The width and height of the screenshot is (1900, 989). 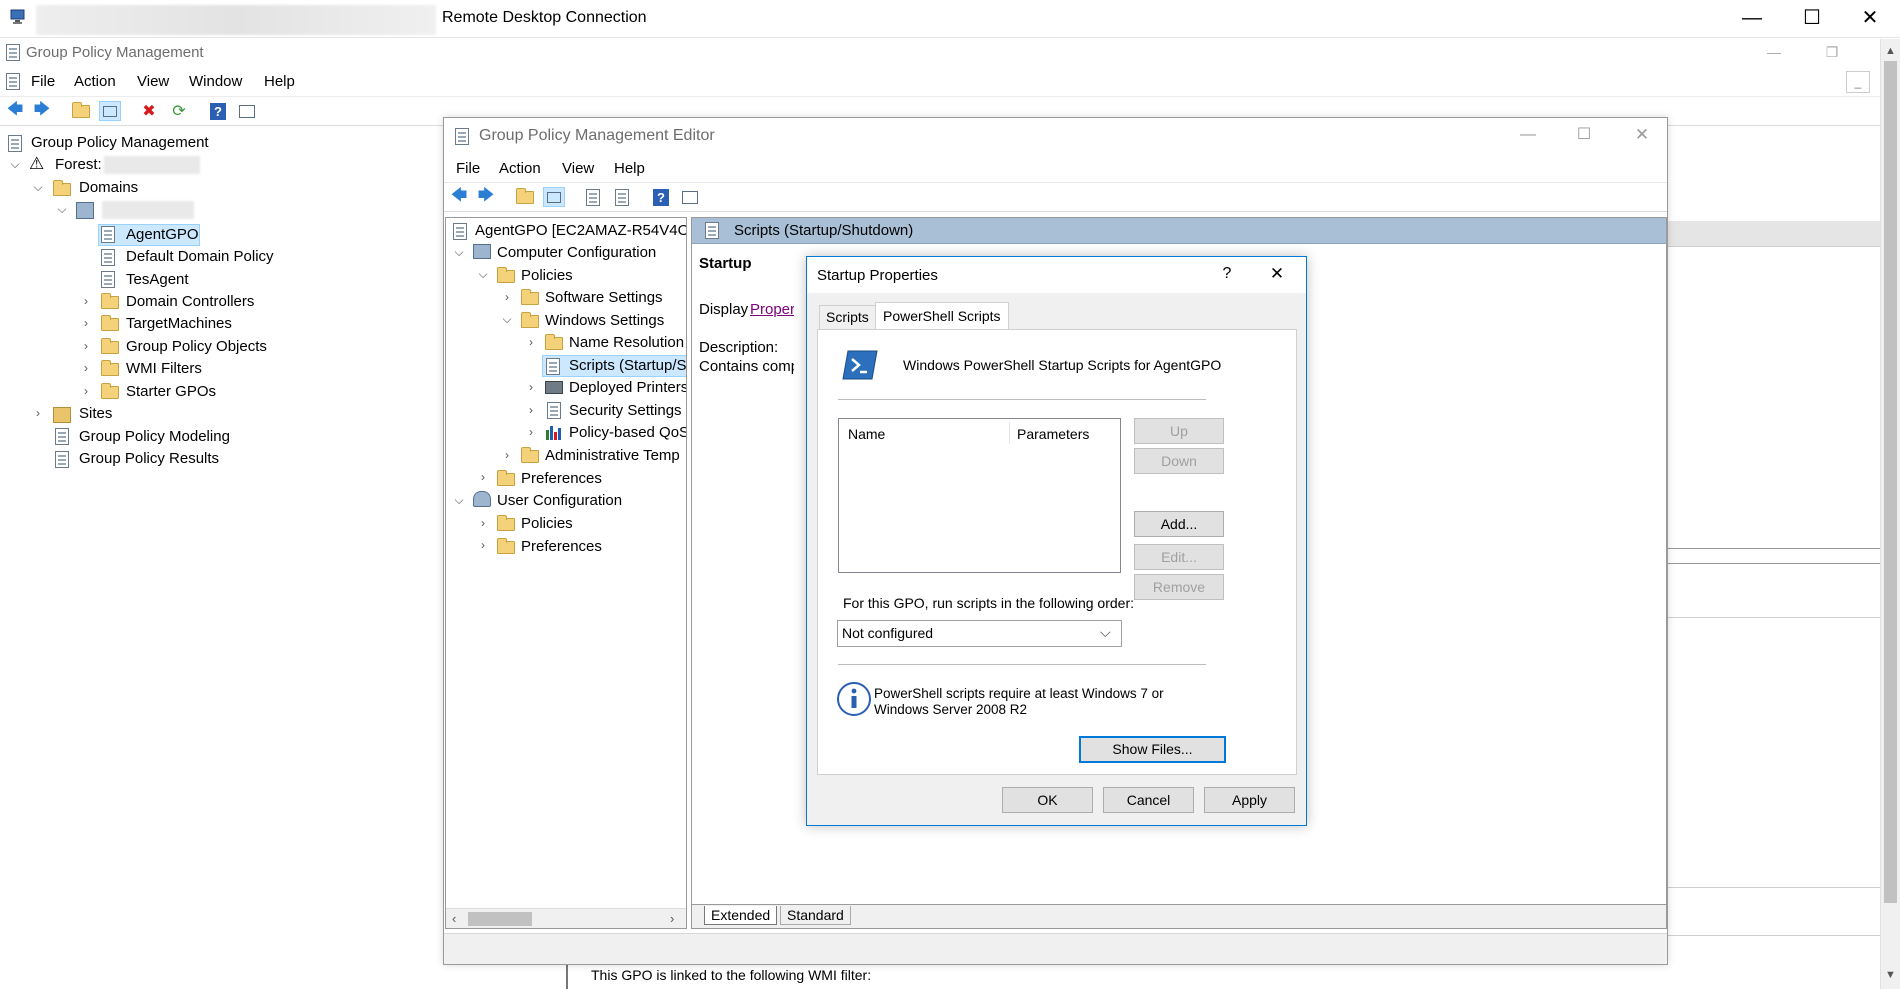 What do you see at coordinates (153, 82) in the screenshot?
I see `gpm-menu-view: View` at bounding box center [153, 82].